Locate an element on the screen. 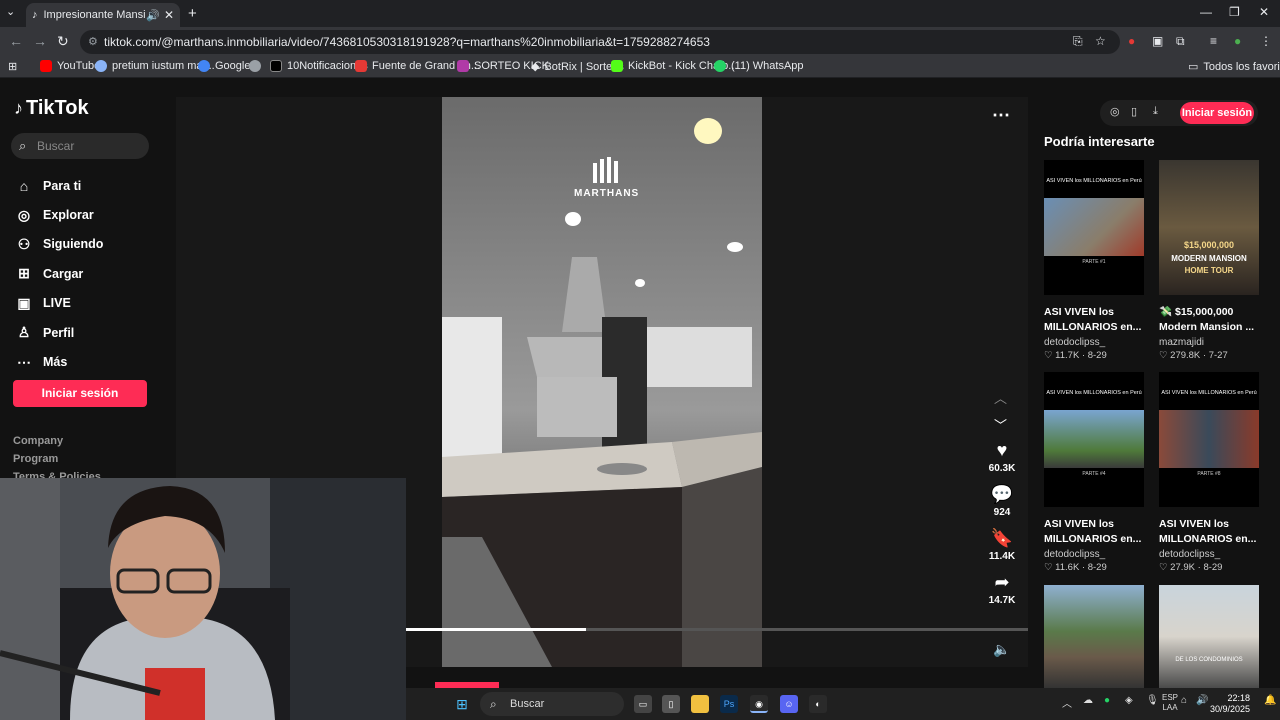 The image size is (1280, 720). nav-label: Más is located at coordinates (55, 362).